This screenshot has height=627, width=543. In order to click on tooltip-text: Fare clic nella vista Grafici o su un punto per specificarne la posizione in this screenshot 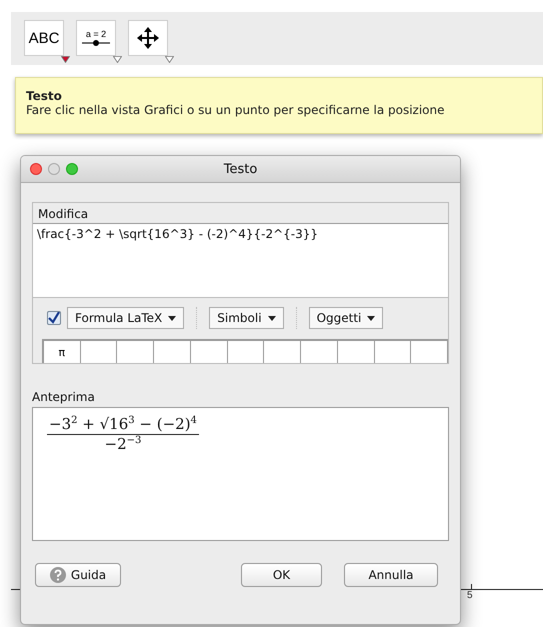, I will do `click(236, 110)`.